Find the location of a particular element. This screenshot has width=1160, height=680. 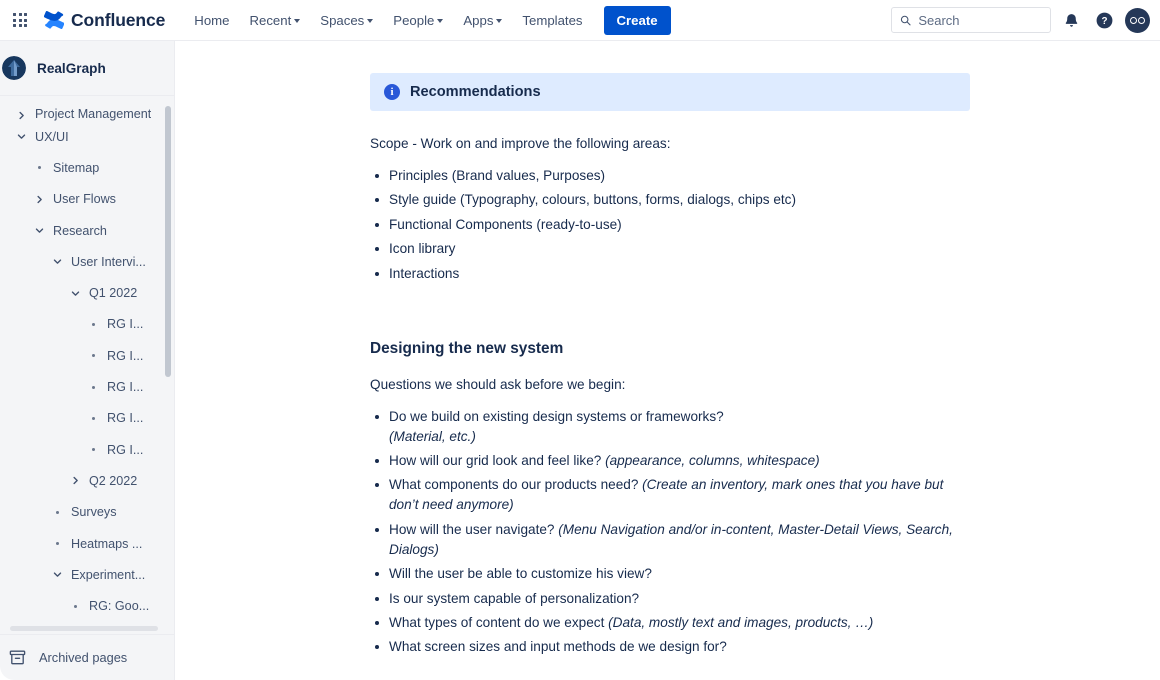

primary-nav: Home Recent Spaces People Apps Templates is located at coordinates (388, 20).